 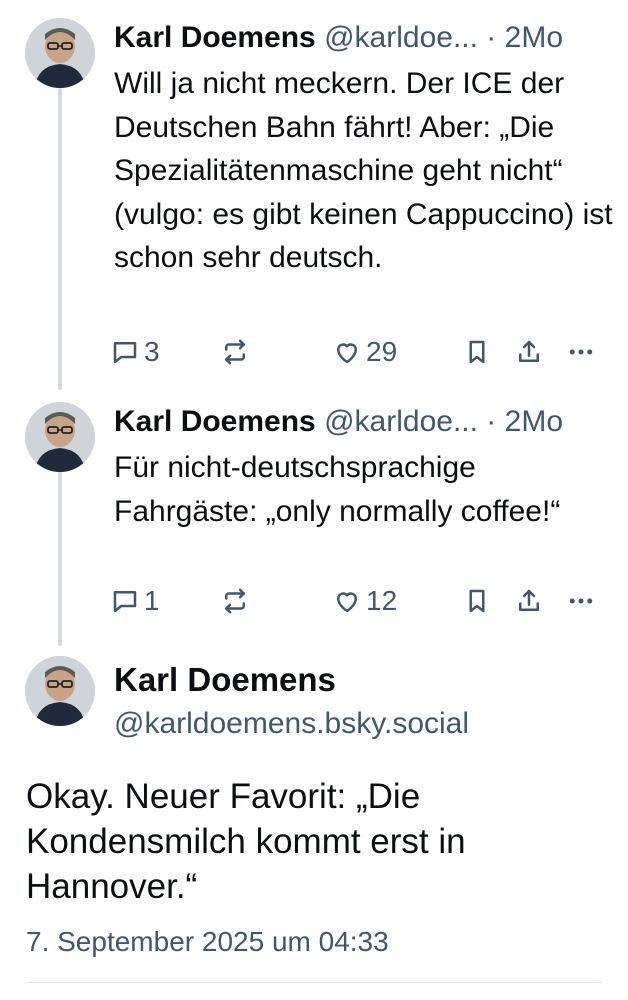 I want to click on post-actions: 3 29, so click(x=360, y=352).